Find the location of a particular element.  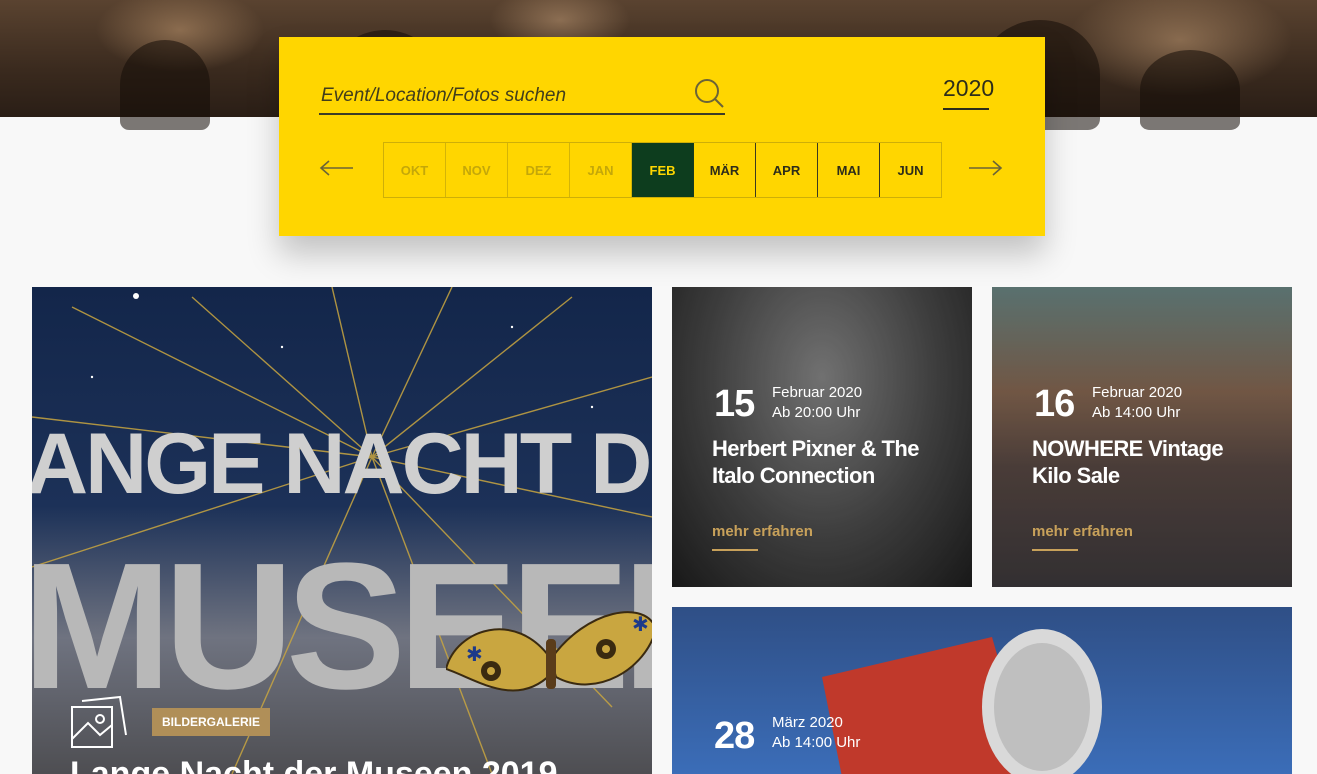

search-icon is located at coordinates (709, 93).